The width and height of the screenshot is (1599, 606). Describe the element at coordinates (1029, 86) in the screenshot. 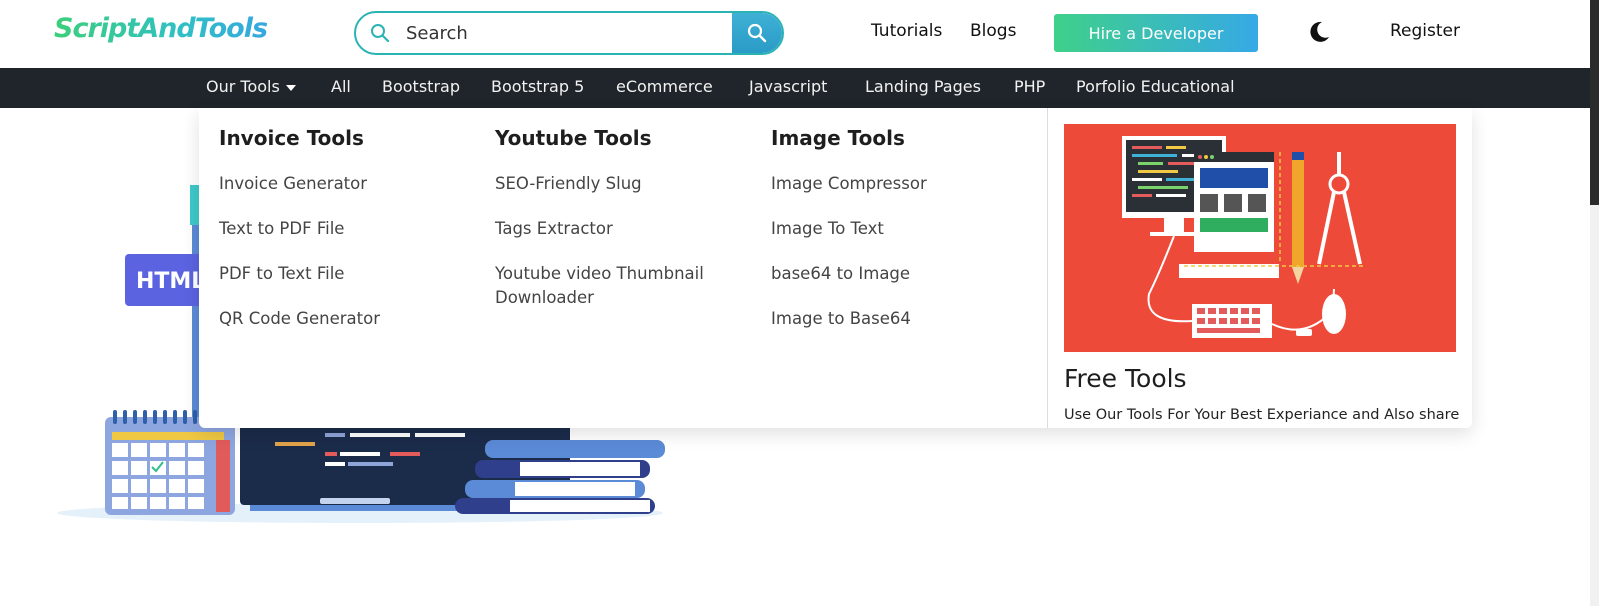

I see `nav-item-php: PHP` at that location.